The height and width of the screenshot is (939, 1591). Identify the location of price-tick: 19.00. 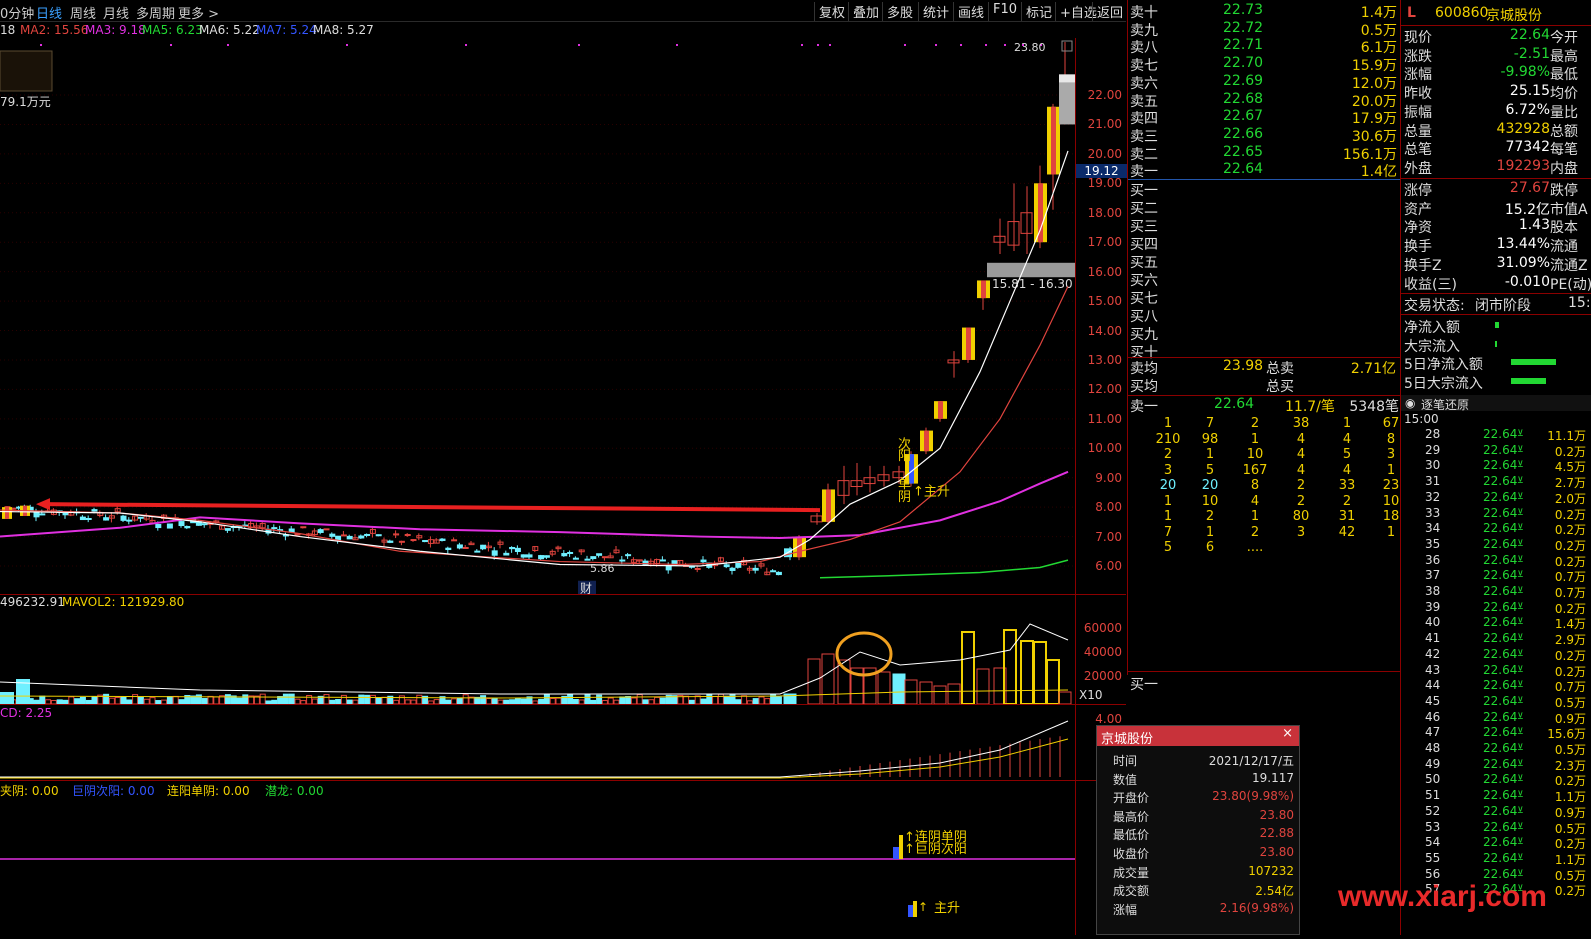
(1104, 183).